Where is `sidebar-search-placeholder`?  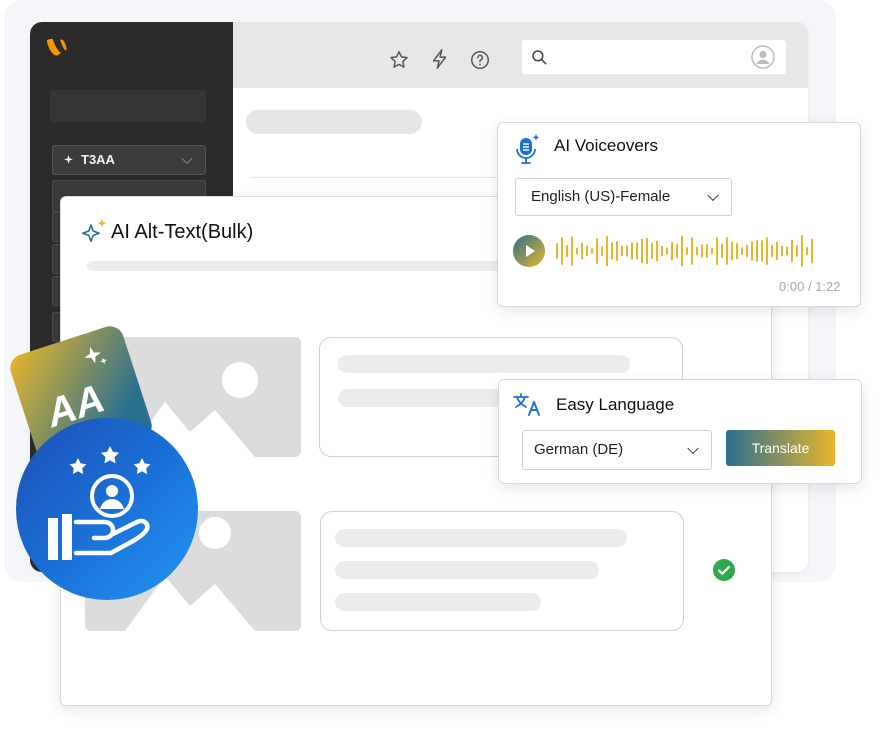
sidebar-search-placeholder is located at coordinates (128, 106).